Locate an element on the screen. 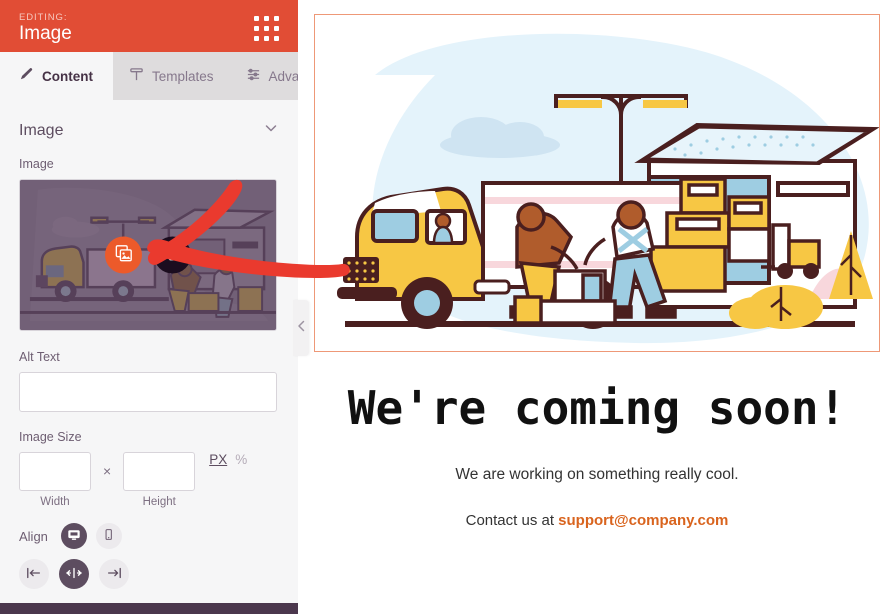 This screenshot has width=880, height=614. align-device-row: Align is located at coordinates (149, 536).